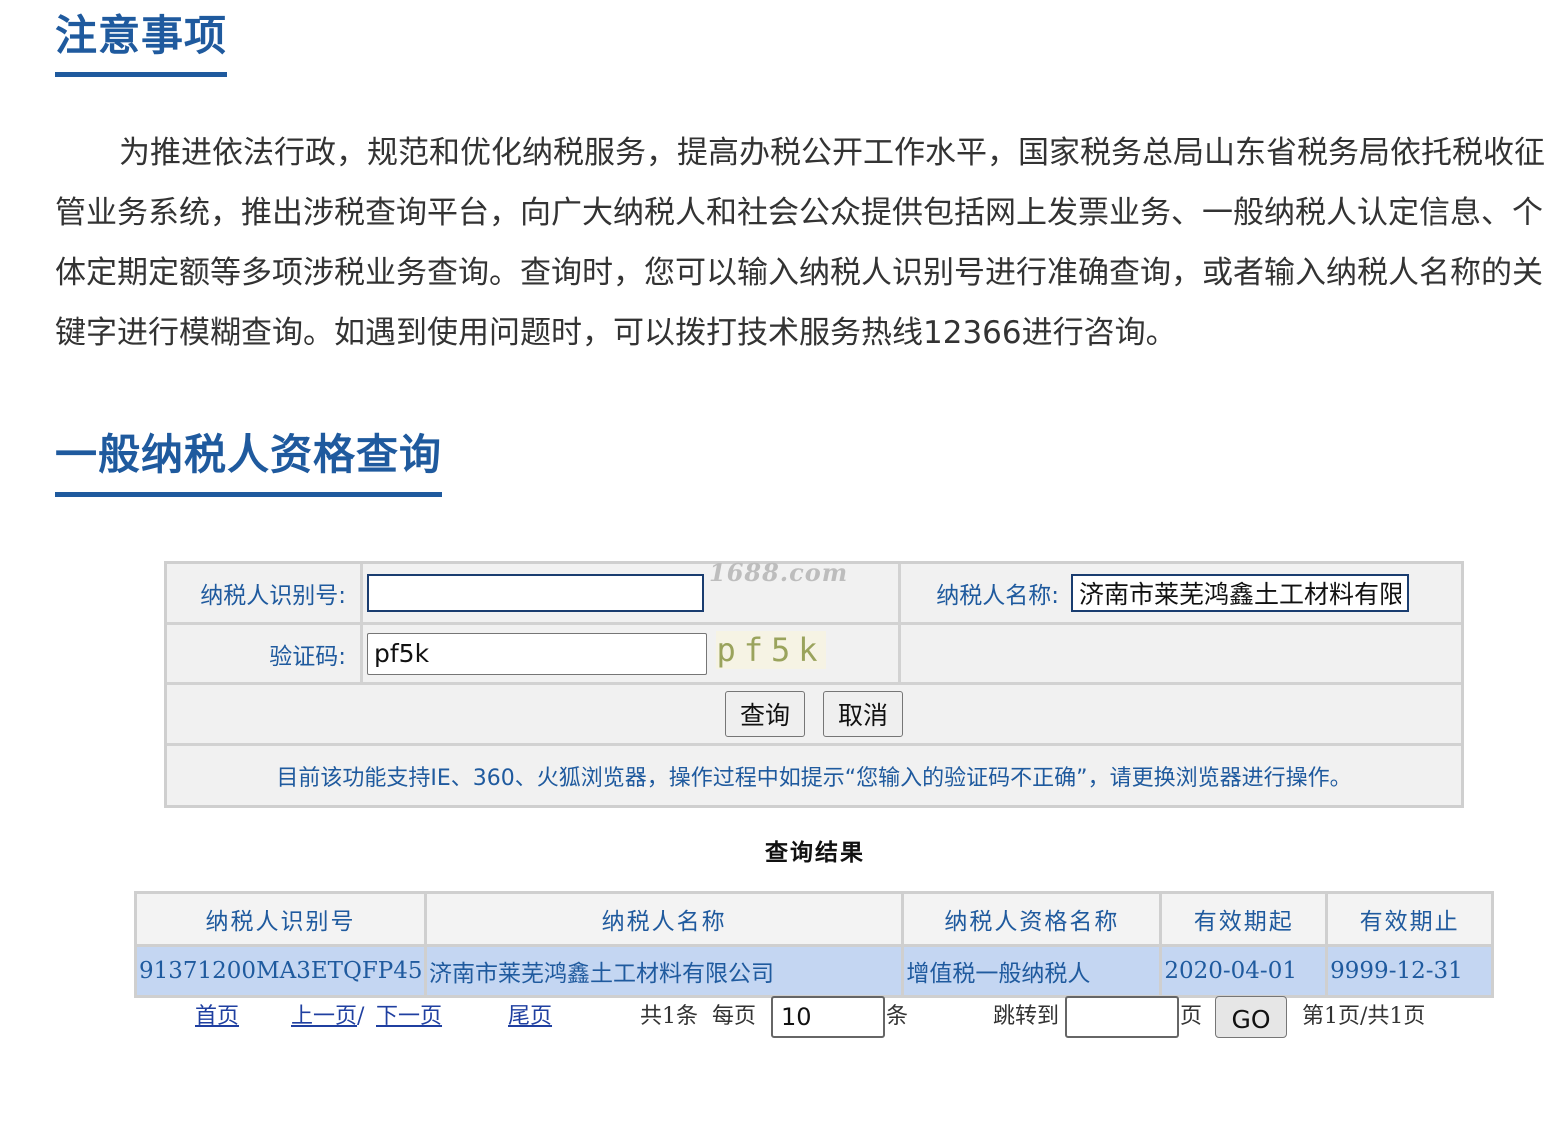  What do you see at coordinates (265, 593) in the screenshot?
I see `taxid-label: 纳税人识别号:` at bounding box center [265, 593].